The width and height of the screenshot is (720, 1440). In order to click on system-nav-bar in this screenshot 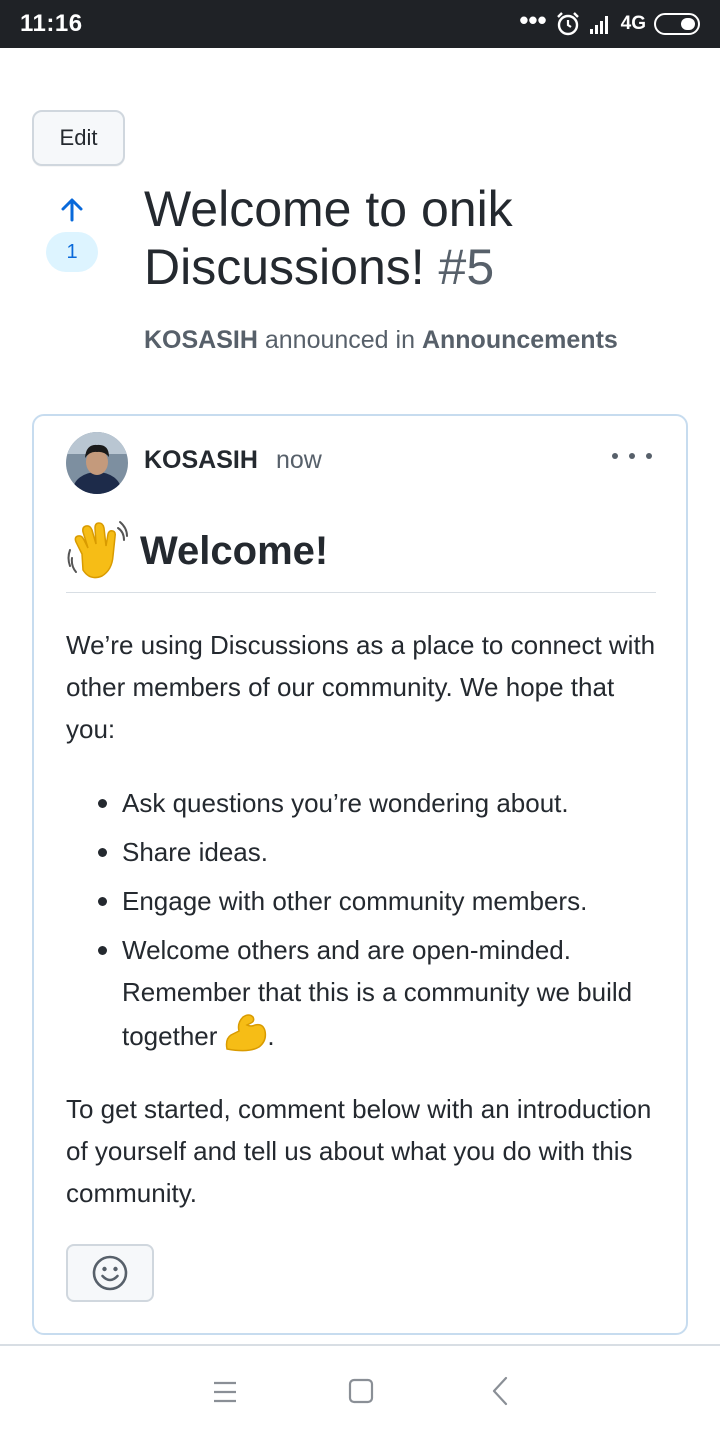, I will do `click(360, 1393)`.